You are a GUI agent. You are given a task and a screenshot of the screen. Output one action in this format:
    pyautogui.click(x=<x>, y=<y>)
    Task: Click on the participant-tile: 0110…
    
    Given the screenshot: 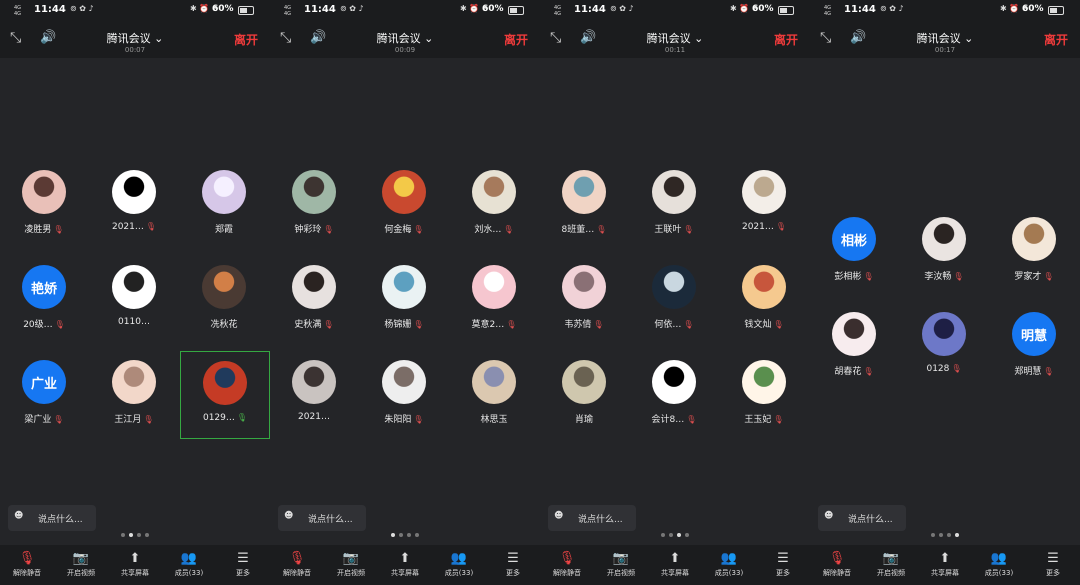 What is the action you would take?
    pyautogui.click(x=134, y=308)
    